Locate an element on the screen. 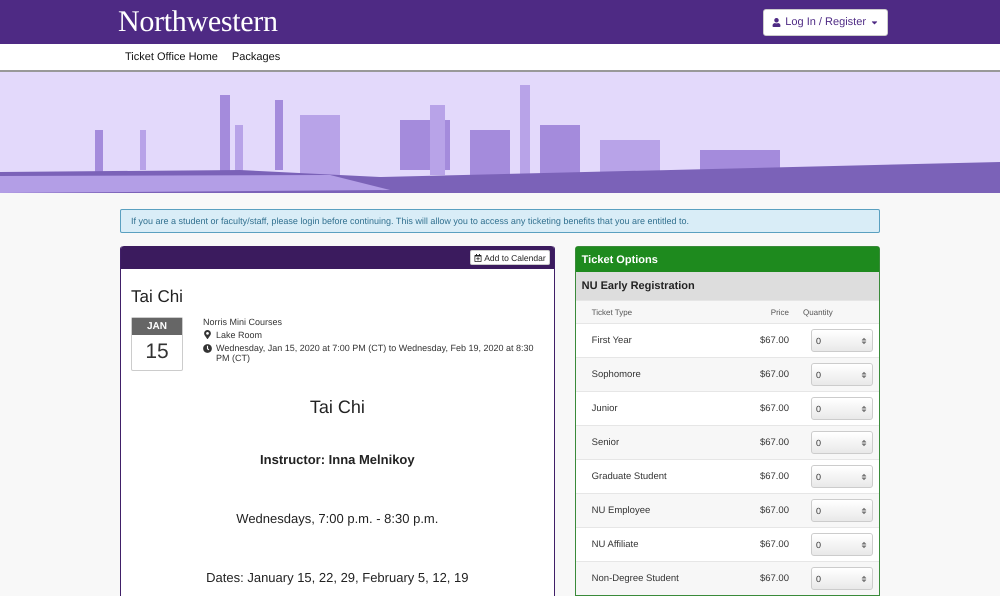 The height and width of the screenshot is (596, 1000). ticket-type: Graduate Student is located at coordinates (630, 476).